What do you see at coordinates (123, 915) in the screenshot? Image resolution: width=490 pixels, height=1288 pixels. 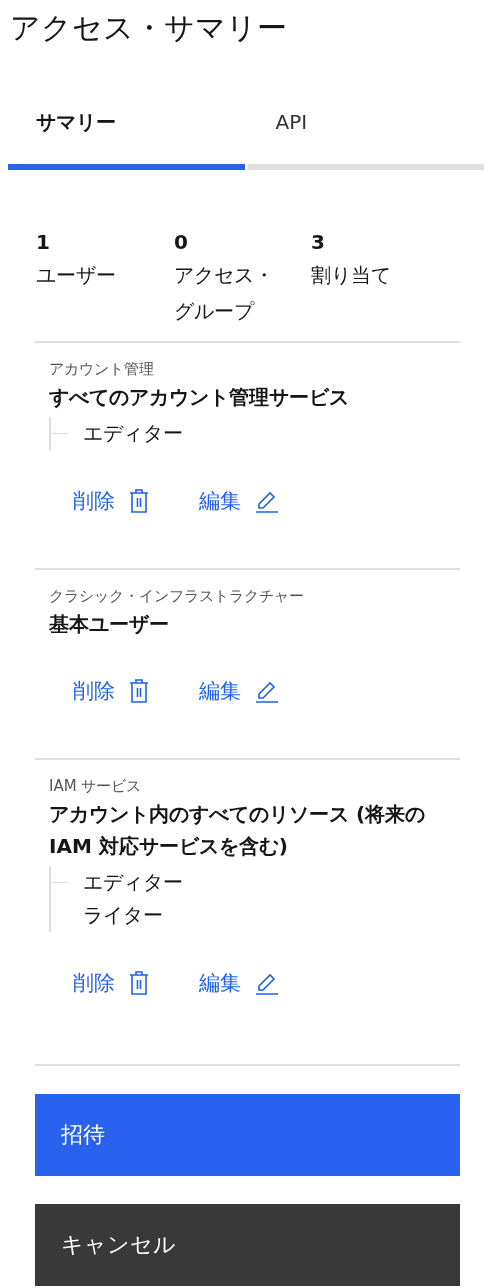 I see `role-name: ライター` at bounding box center [123, 915].